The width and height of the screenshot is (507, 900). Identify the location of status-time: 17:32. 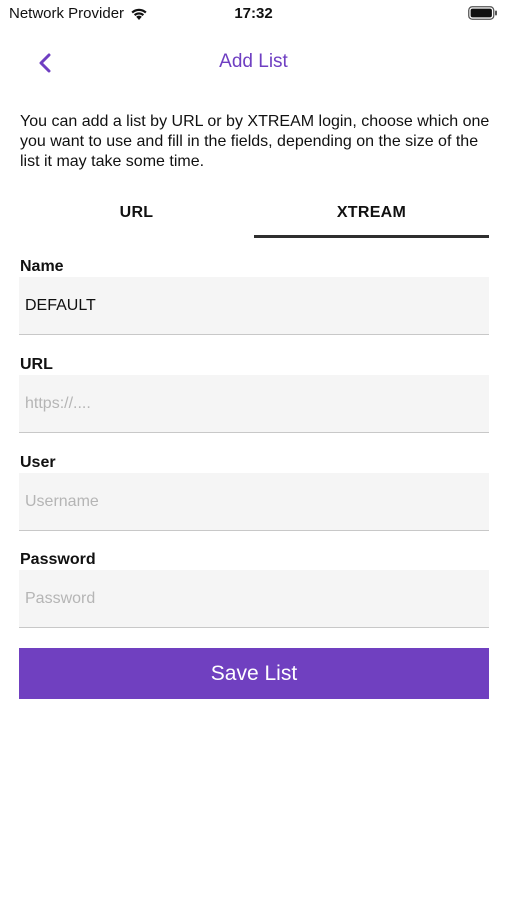
(253, 13).